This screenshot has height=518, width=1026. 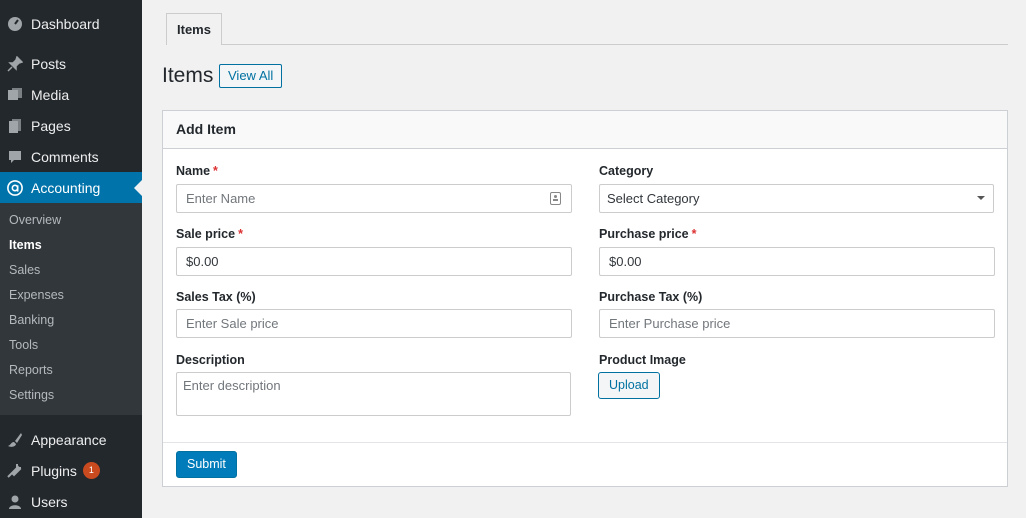 What do you see at coordinates (71, 370) in the screenshot?
I see `submenu-reports: Reports` at bounding box center [71, 370].